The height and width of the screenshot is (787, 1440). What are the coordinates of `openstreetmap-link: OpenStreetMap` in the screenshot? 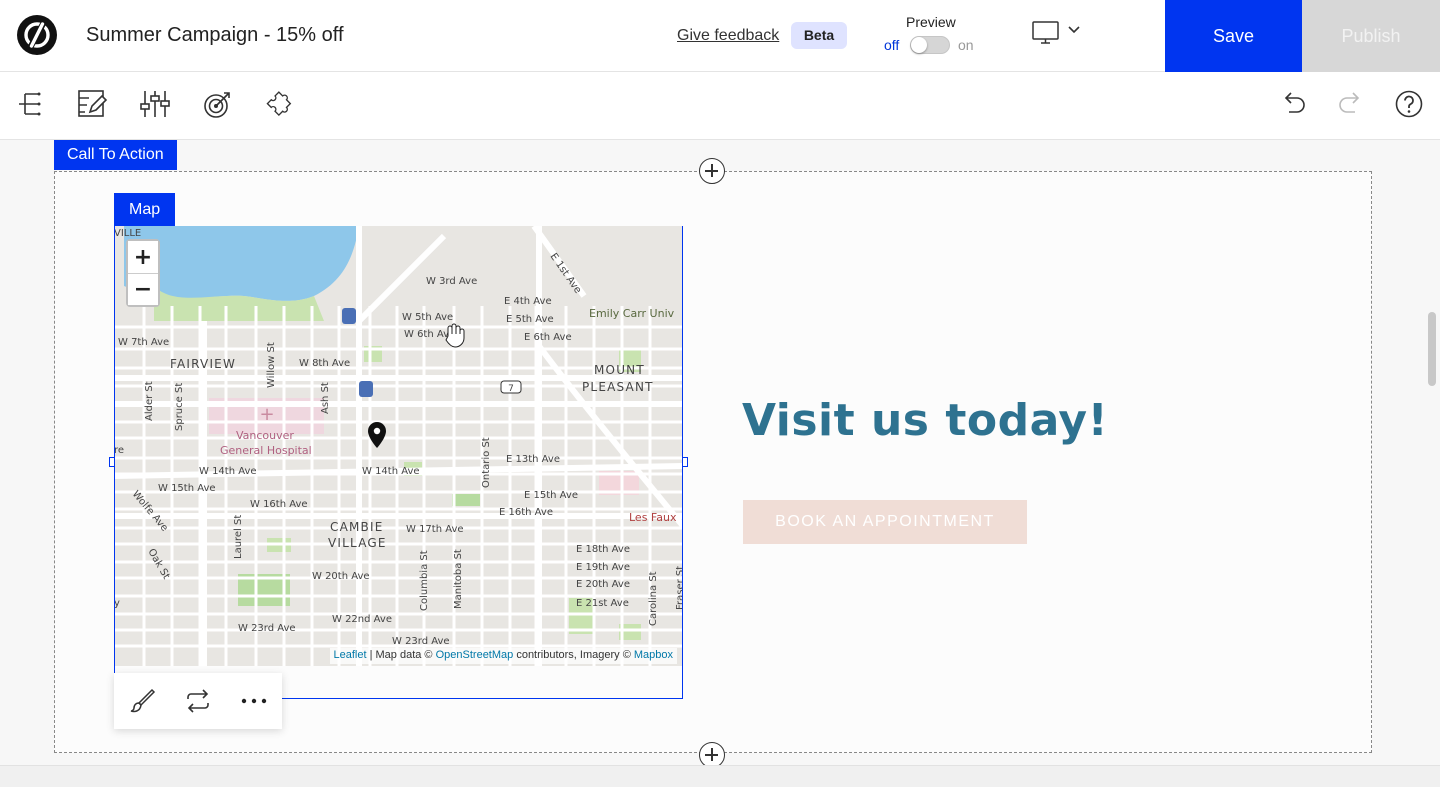 It's located at (475, 655).